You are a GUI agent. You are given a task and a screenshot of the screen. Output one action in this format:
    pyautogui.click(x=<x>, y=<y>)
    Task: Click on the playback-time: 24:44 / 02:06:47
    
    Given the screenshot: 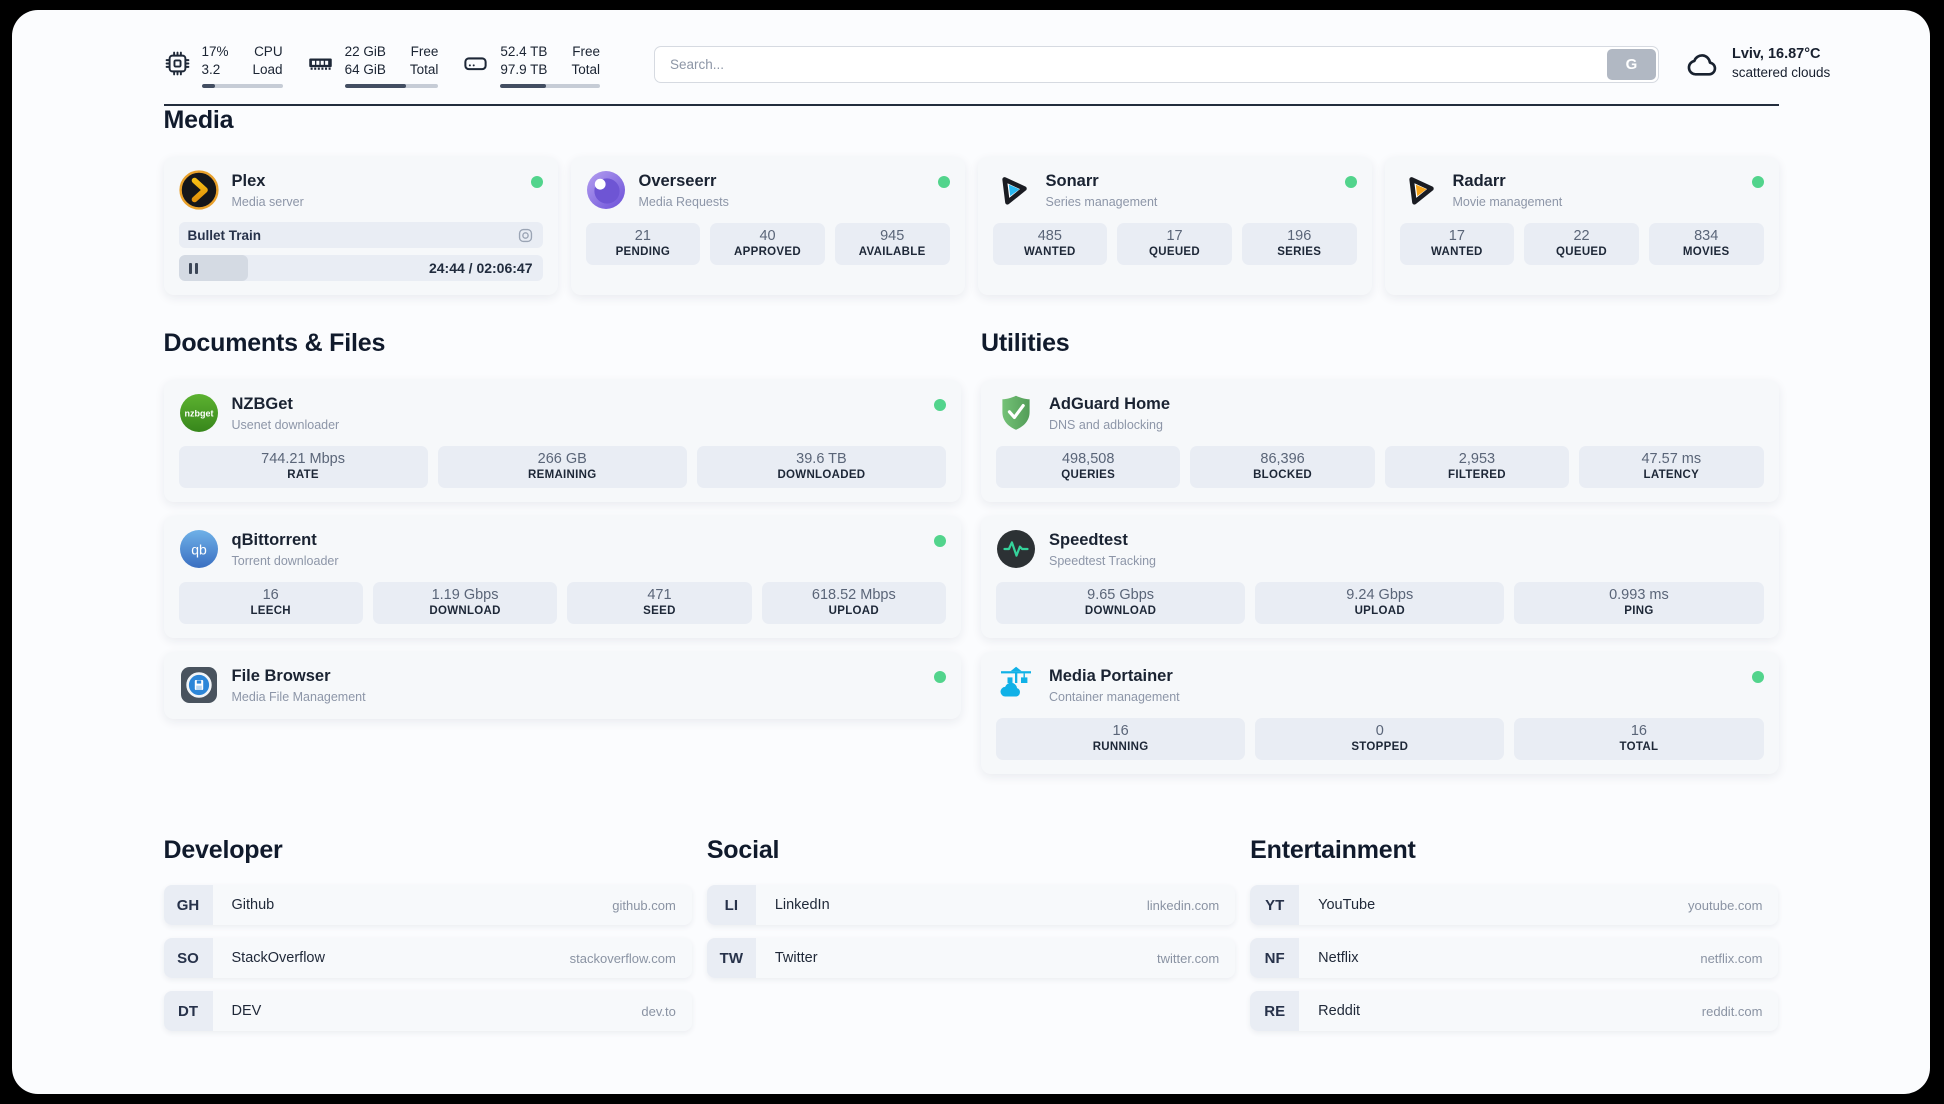 What is the action you would take?
    pyautogui.click(x=480, y=268)
    